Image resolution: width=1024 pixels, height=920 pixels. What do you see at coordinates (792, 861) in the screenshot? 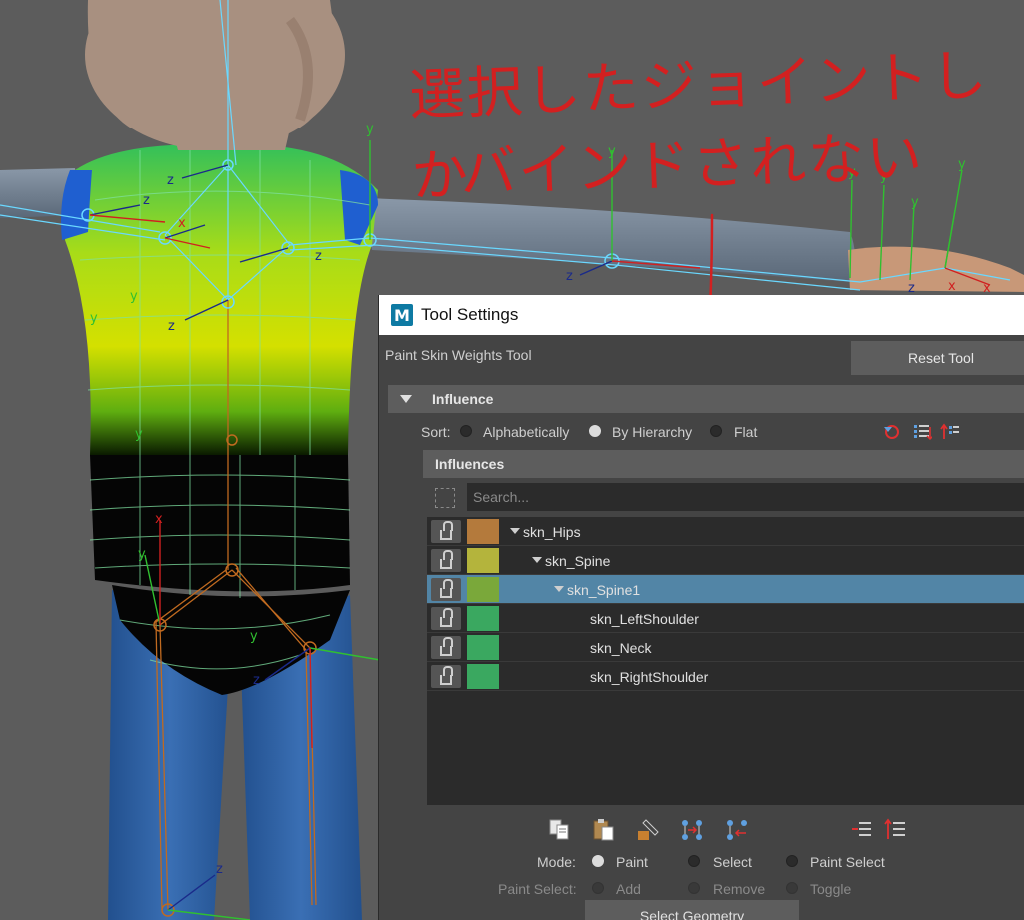
I see `mode-paint-select-radio` at bounding box center [792, 861].